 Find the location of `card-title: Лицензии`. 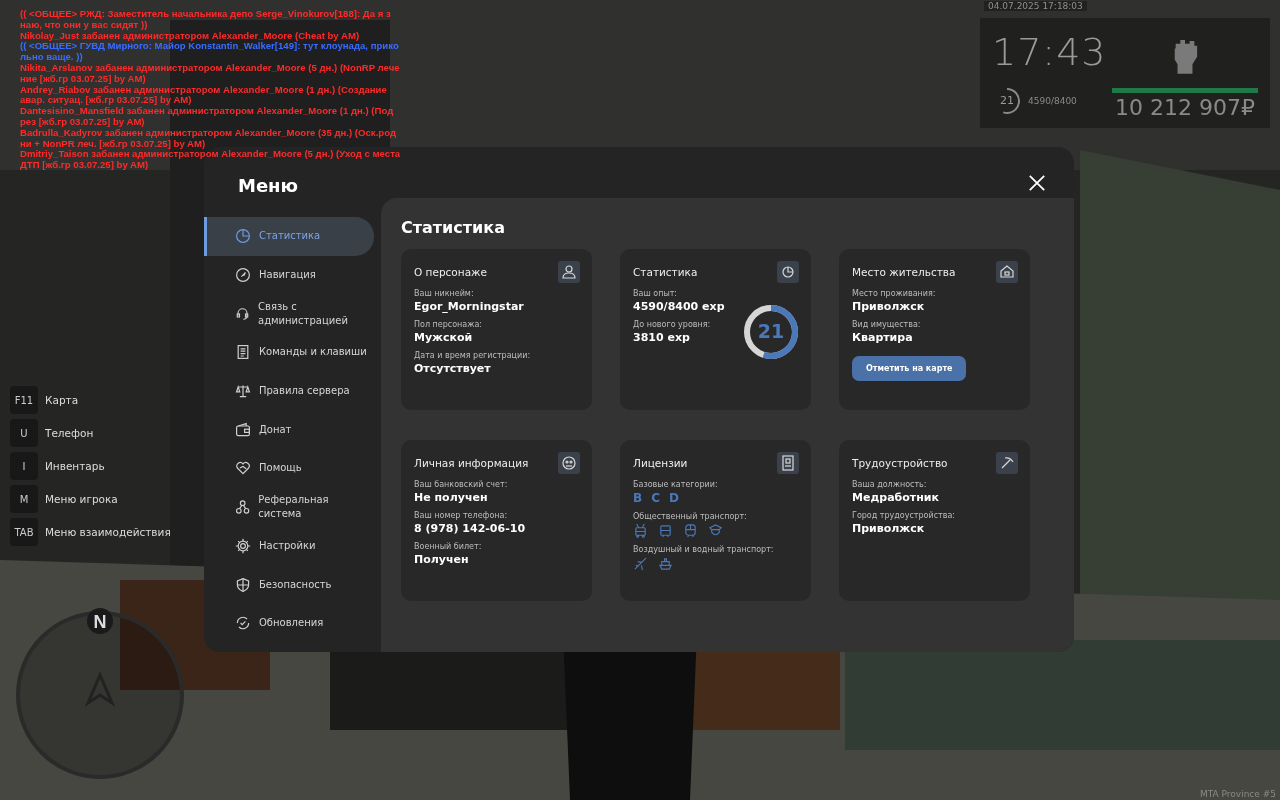

card-title: Лицензии is located at coordinates (660, 462).